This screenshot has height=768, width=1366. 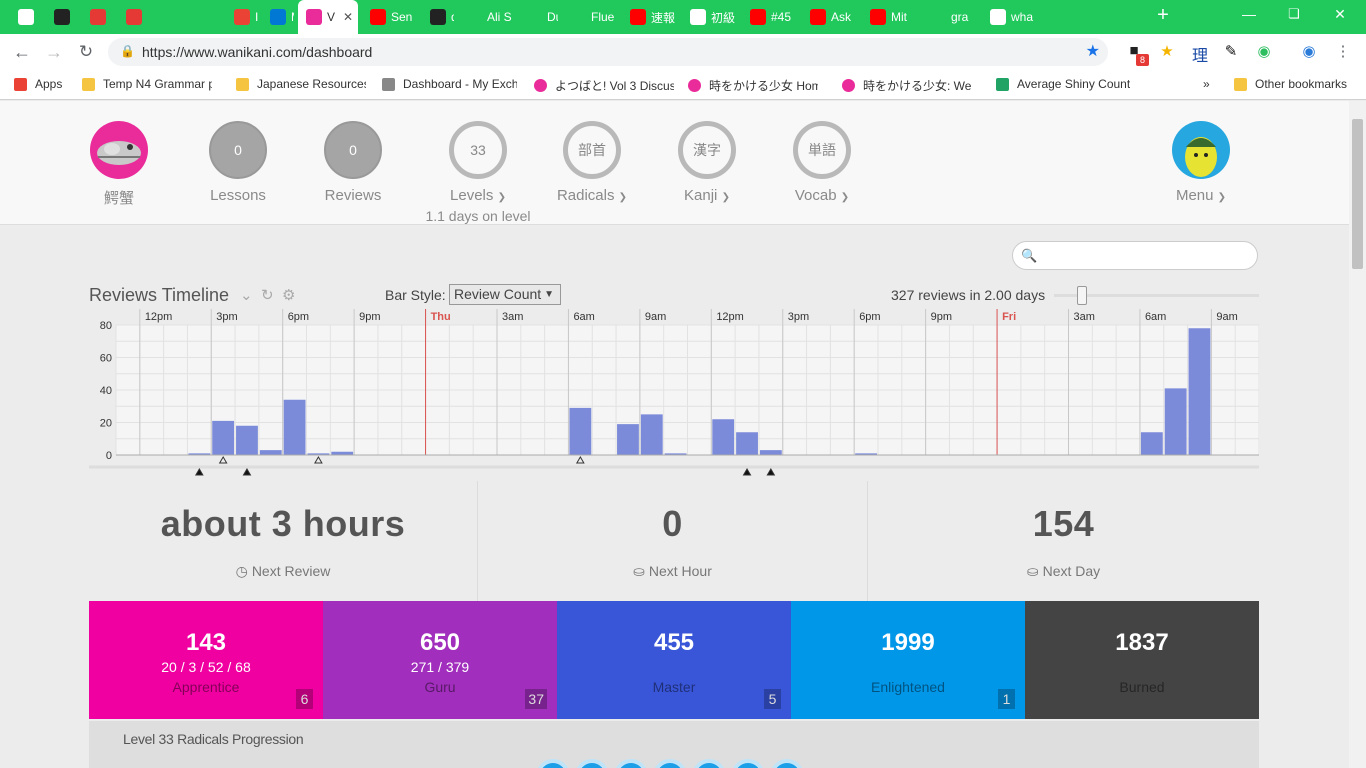 What do you see at coordinates (818, 17) in the screenshot?
I see `youtube-icon` at bounding box center [818, 17].